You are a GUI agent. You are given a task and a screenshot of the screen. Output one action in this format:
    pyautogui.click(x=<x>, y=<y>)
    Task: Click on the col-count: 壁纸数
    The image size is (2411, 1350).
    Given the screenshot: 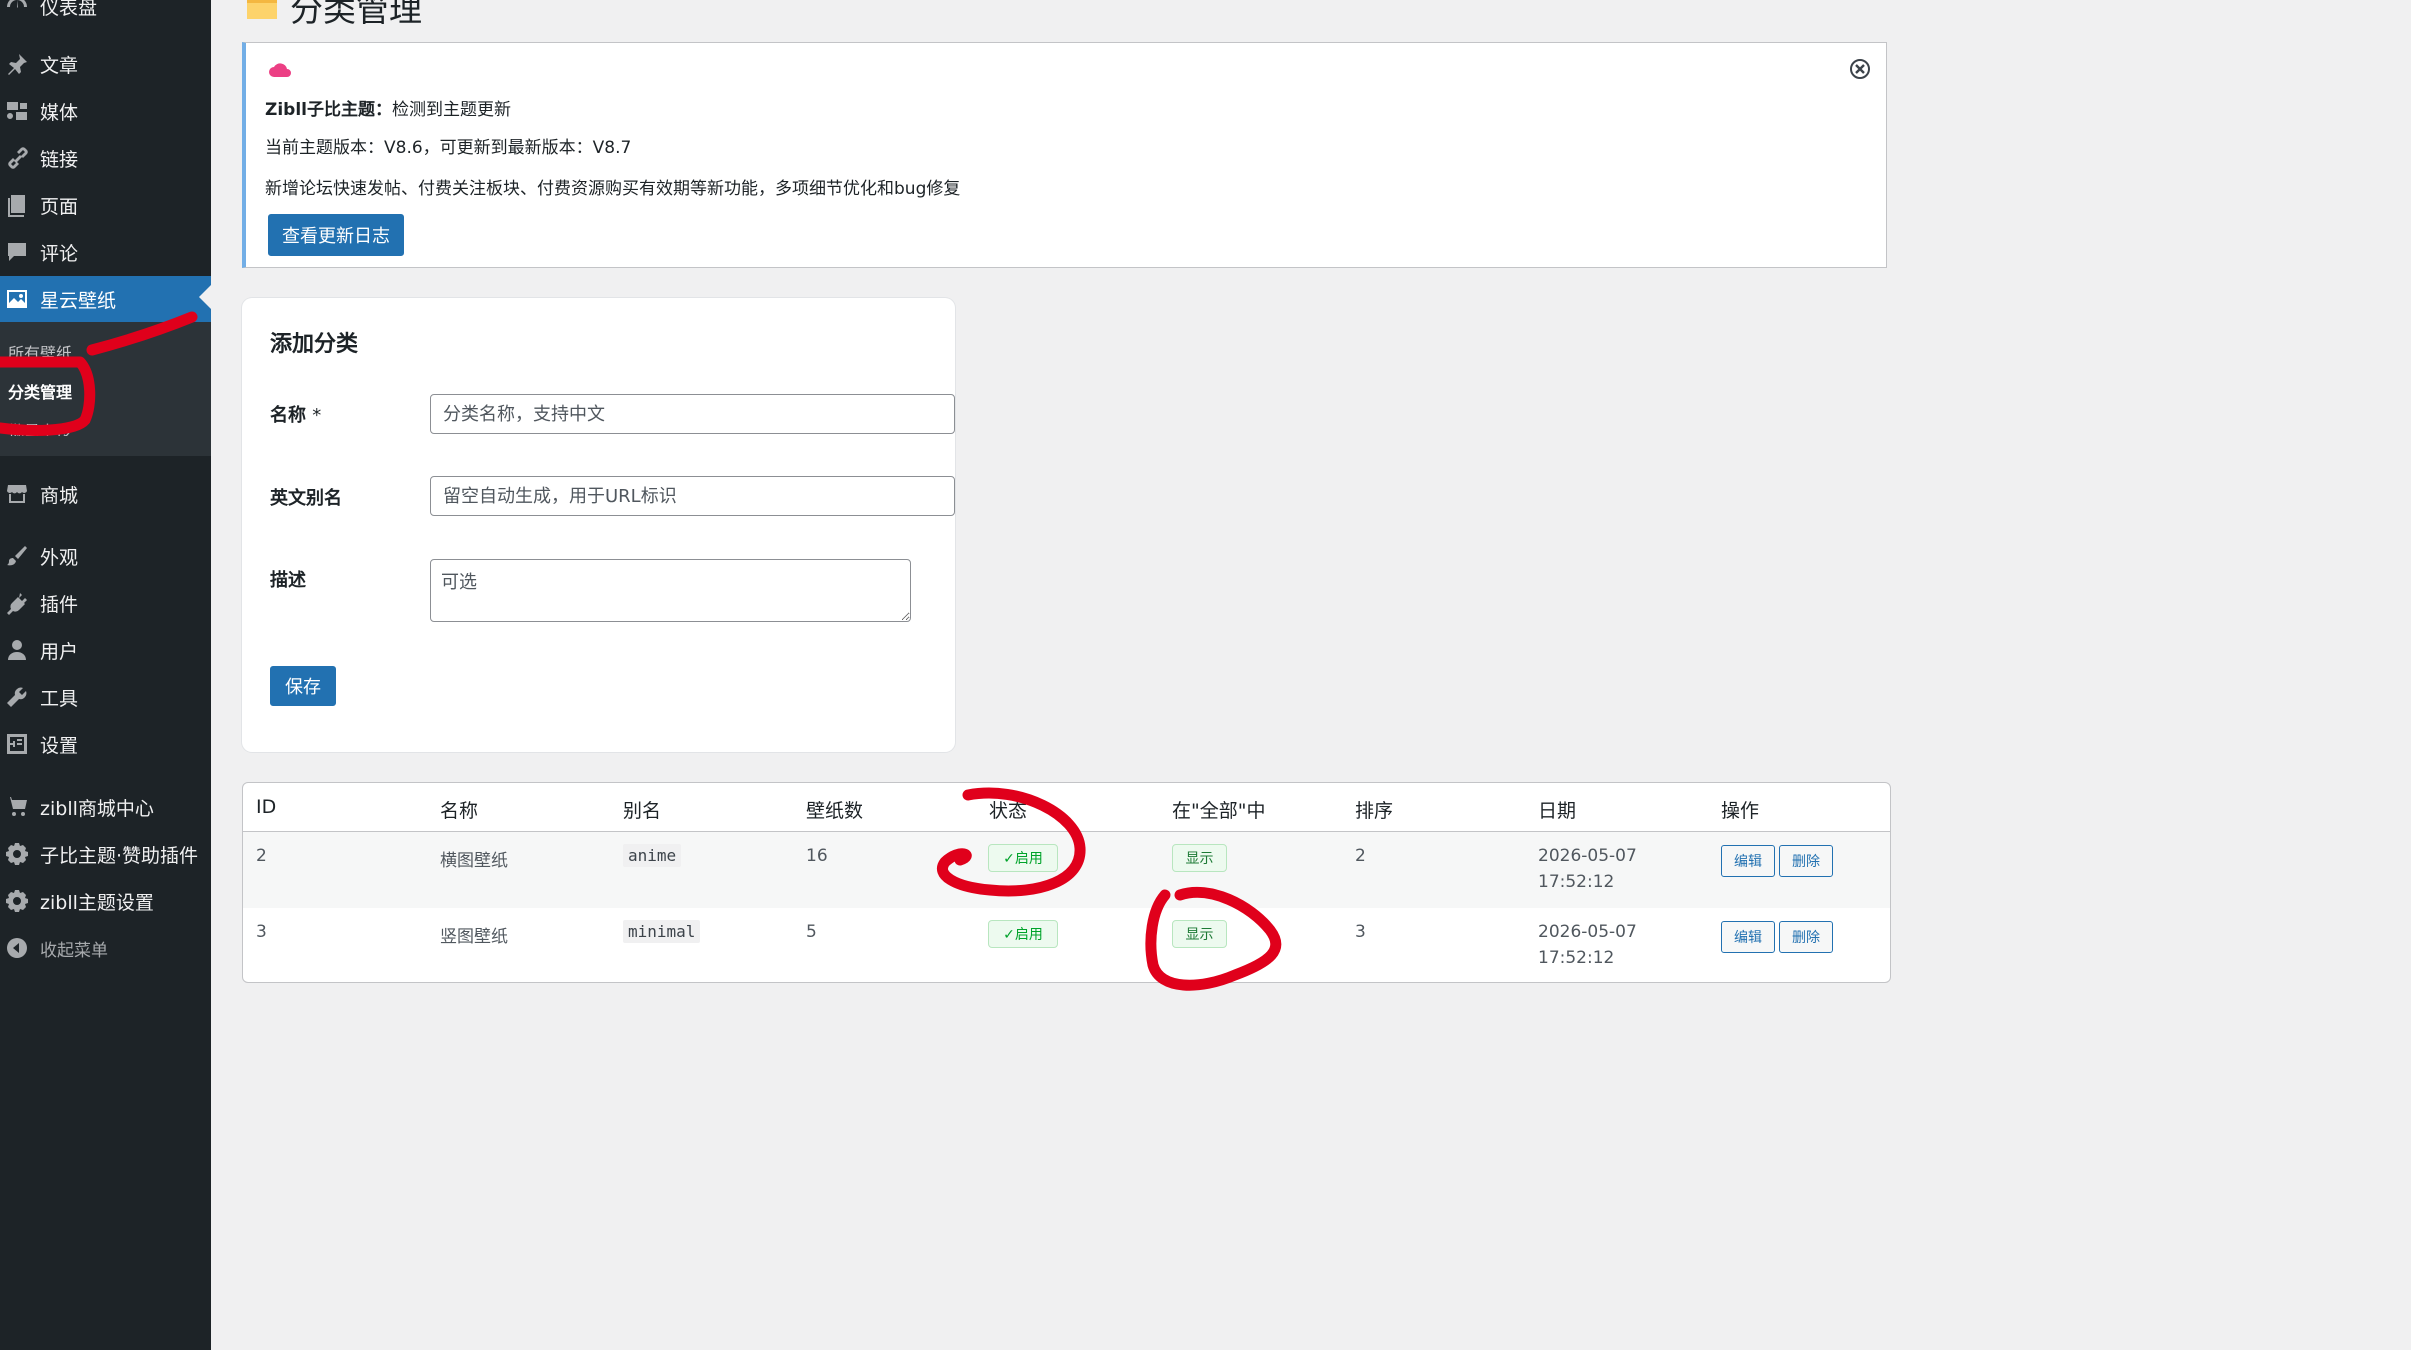 What is the action you would take?
    pyautogui.click(x=834, y=809)
    